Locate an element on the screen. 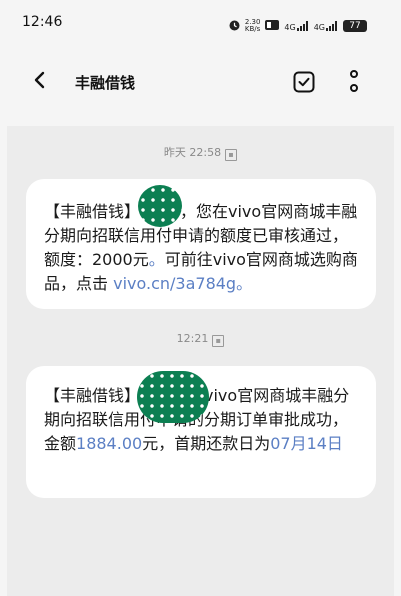 This screenshot has width=401, height=596. back-arrow-icon is located at coordinates (39, 80).